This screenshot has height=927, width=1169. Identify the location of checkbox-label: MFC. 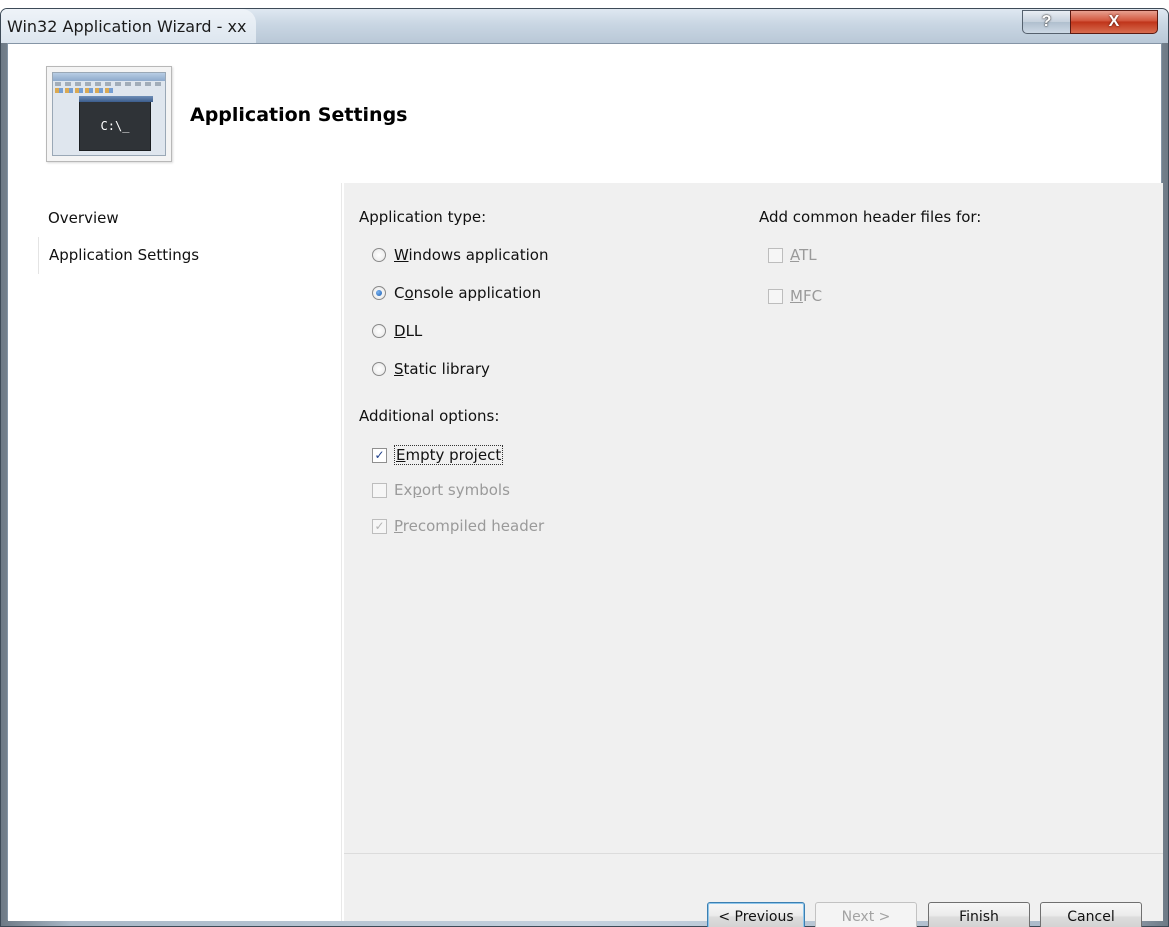
(806, 296).